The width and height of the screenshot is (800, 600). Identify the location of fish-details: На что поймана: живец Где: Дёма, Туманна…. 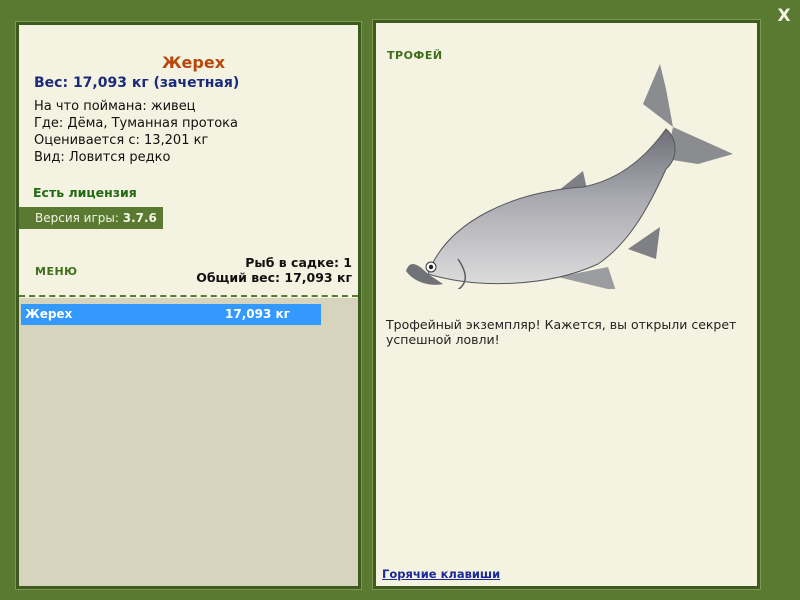
(136, 132).